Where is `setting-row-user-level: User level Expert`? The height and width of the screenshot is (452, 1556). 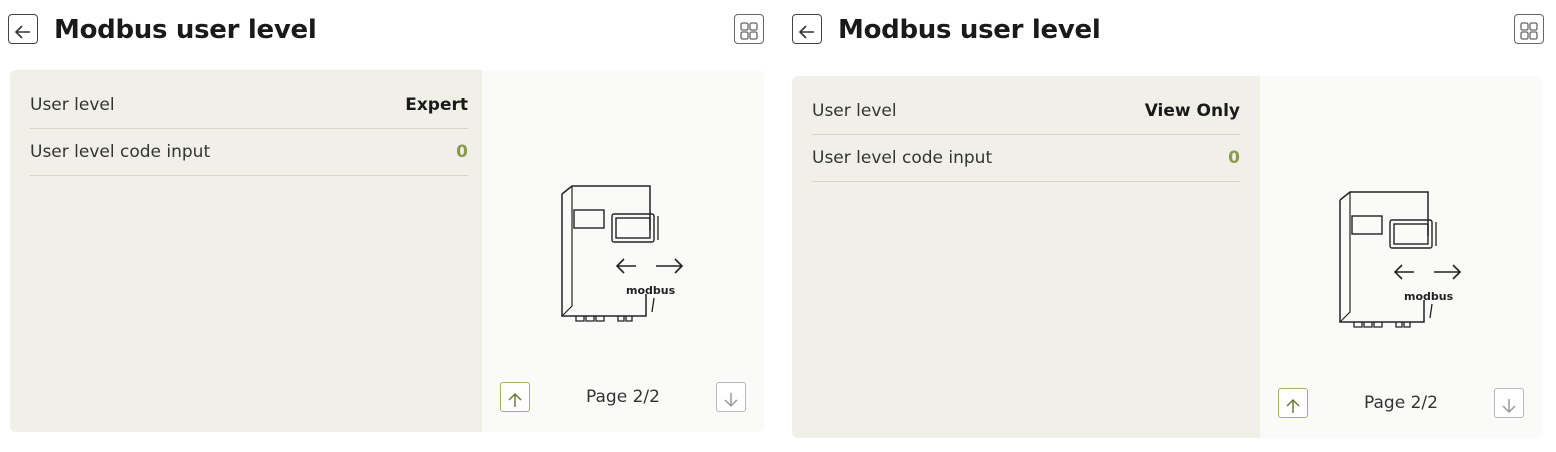 setting-row-user-level: User level Expert is located at coordinates (249, 105).